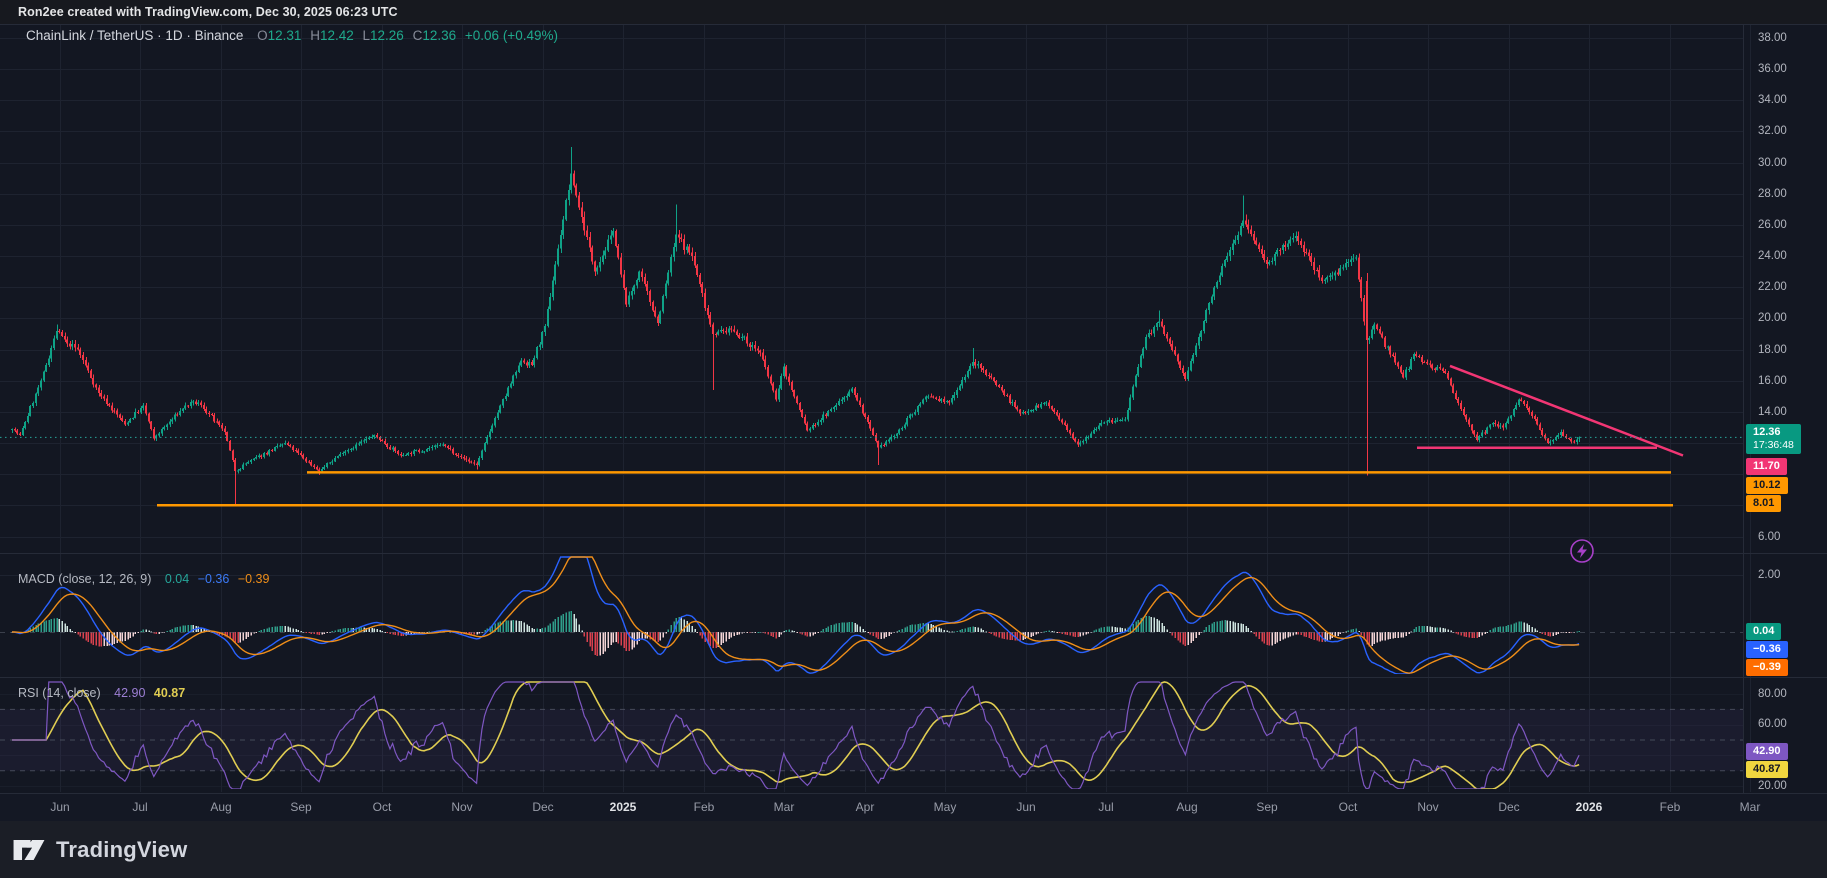  What do you see at coordinates (1767, 769) in the screenshot?
I see `price-label-chip: 40.87` at bounding box center [1767, 769].